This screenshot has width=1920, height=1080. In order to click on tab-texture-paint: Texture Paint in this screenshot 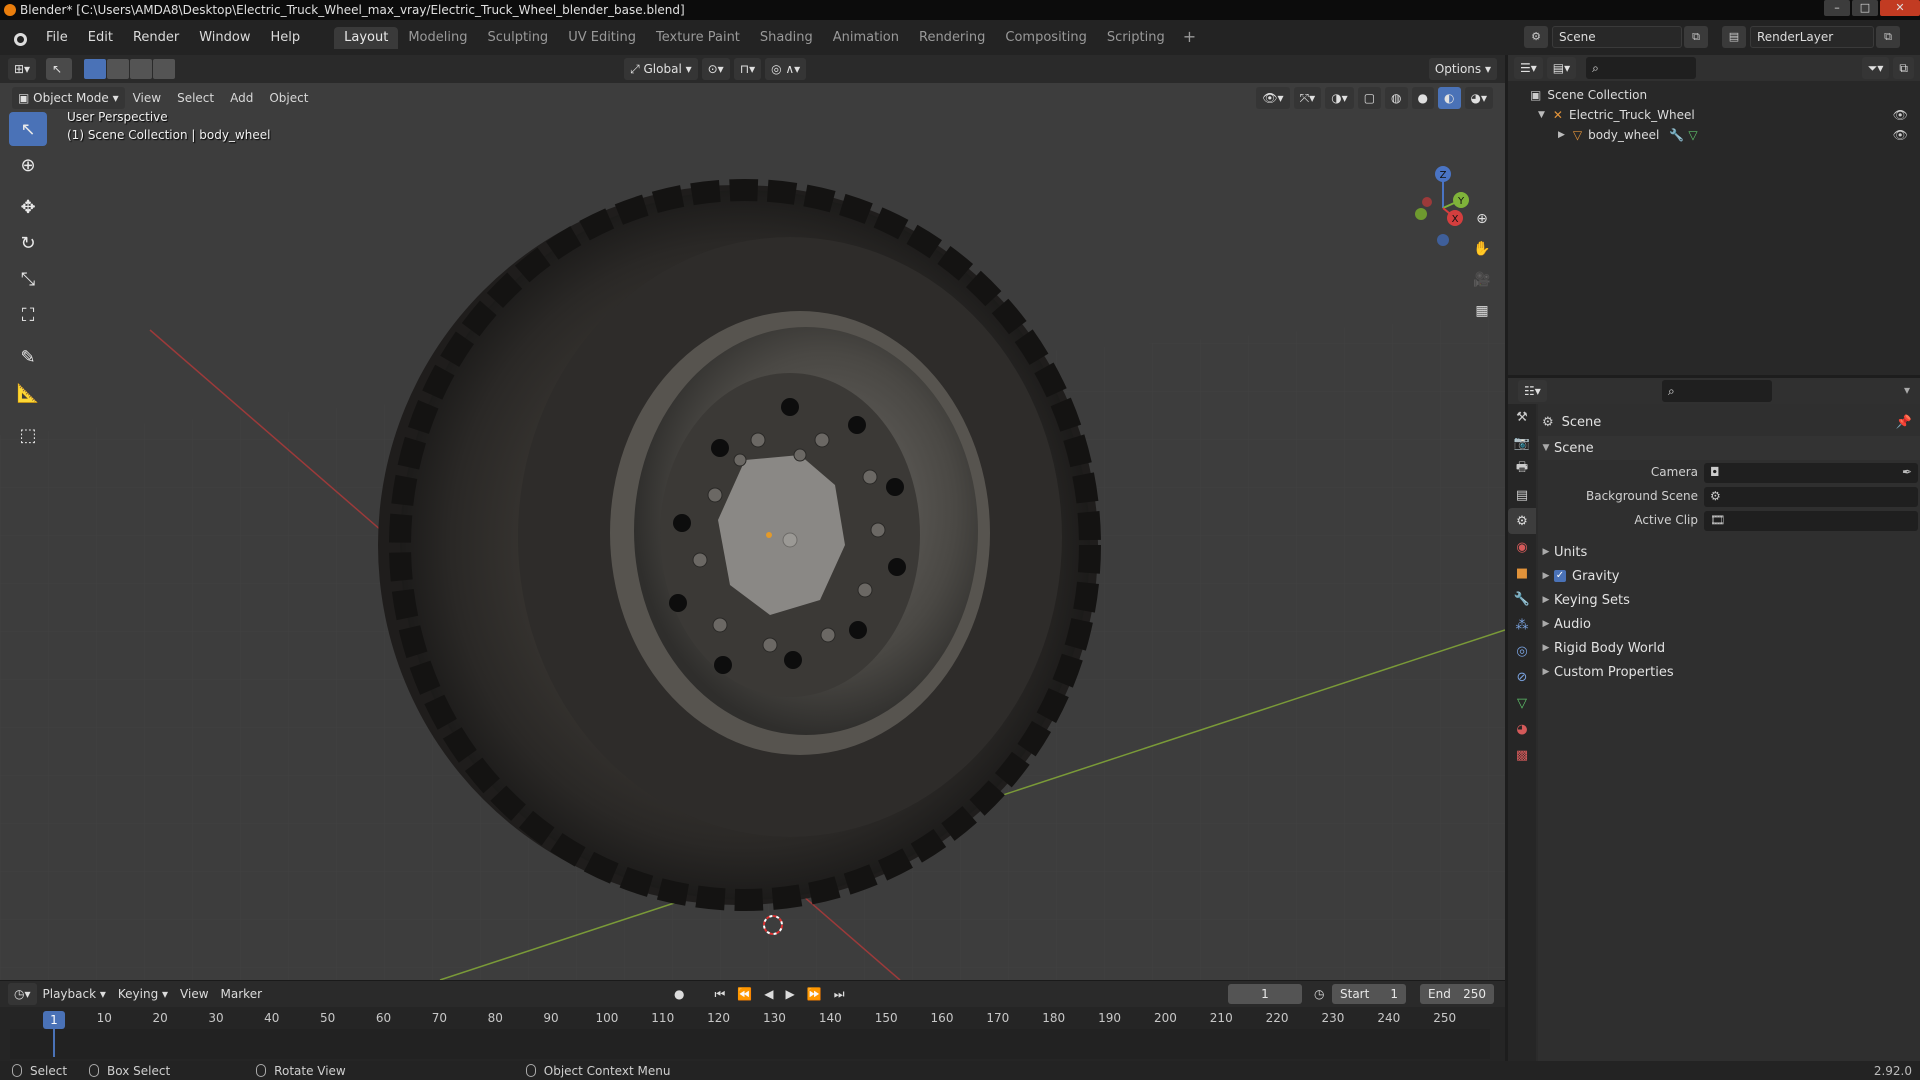, I will do `click(698, 38)`.